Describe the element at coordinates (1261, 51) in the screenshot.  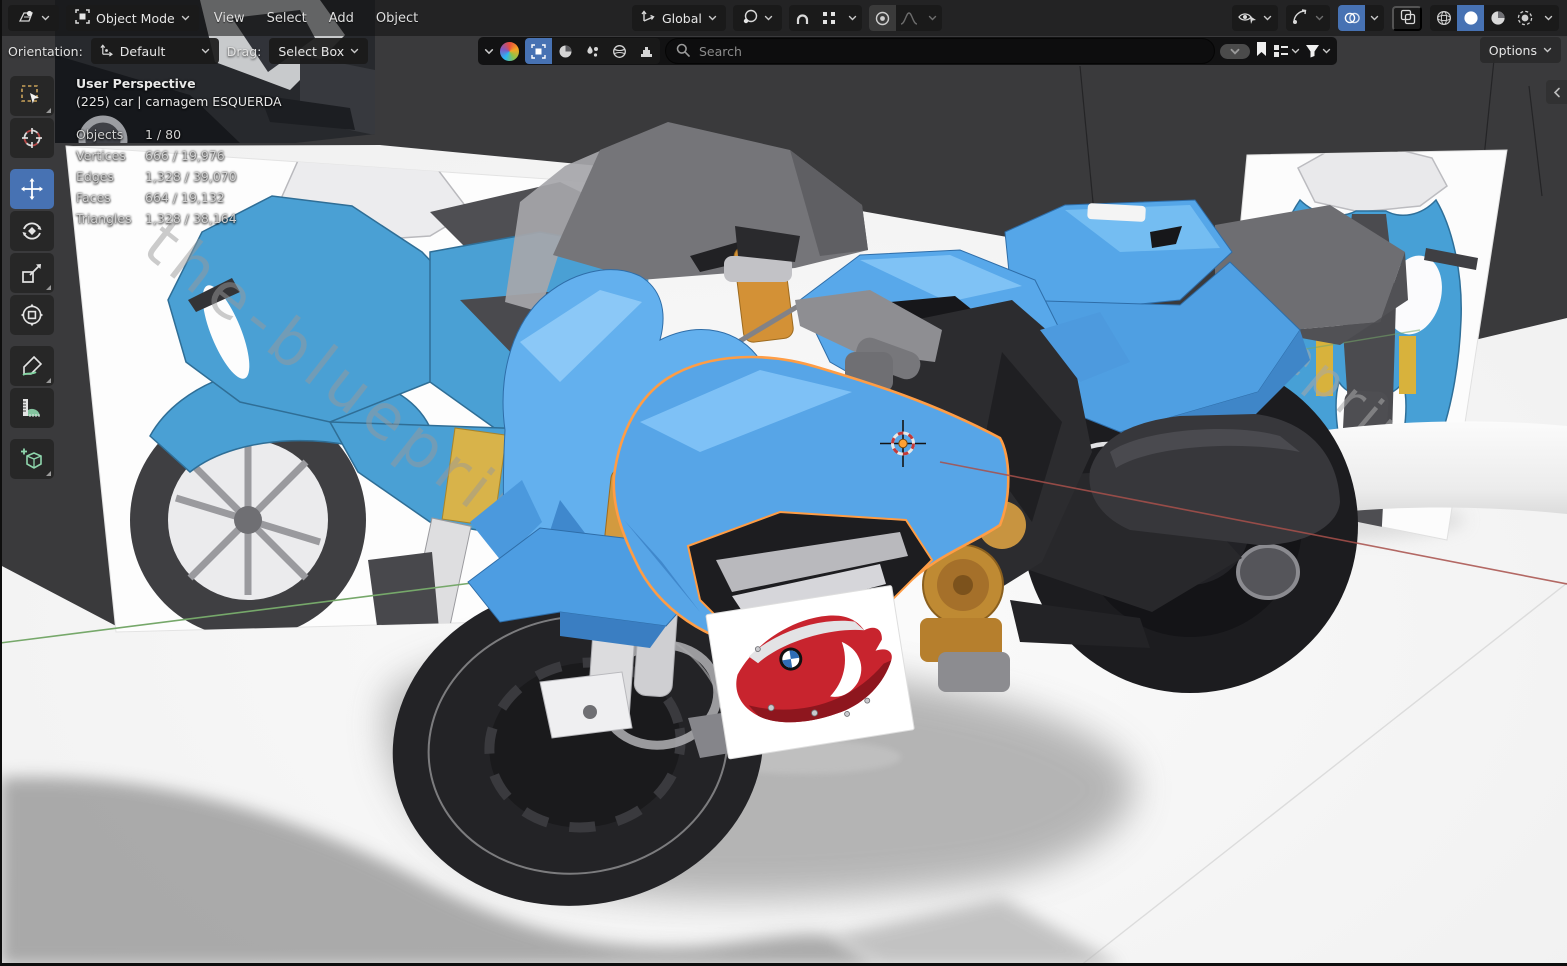
I see `bookmark-icon` at that location.